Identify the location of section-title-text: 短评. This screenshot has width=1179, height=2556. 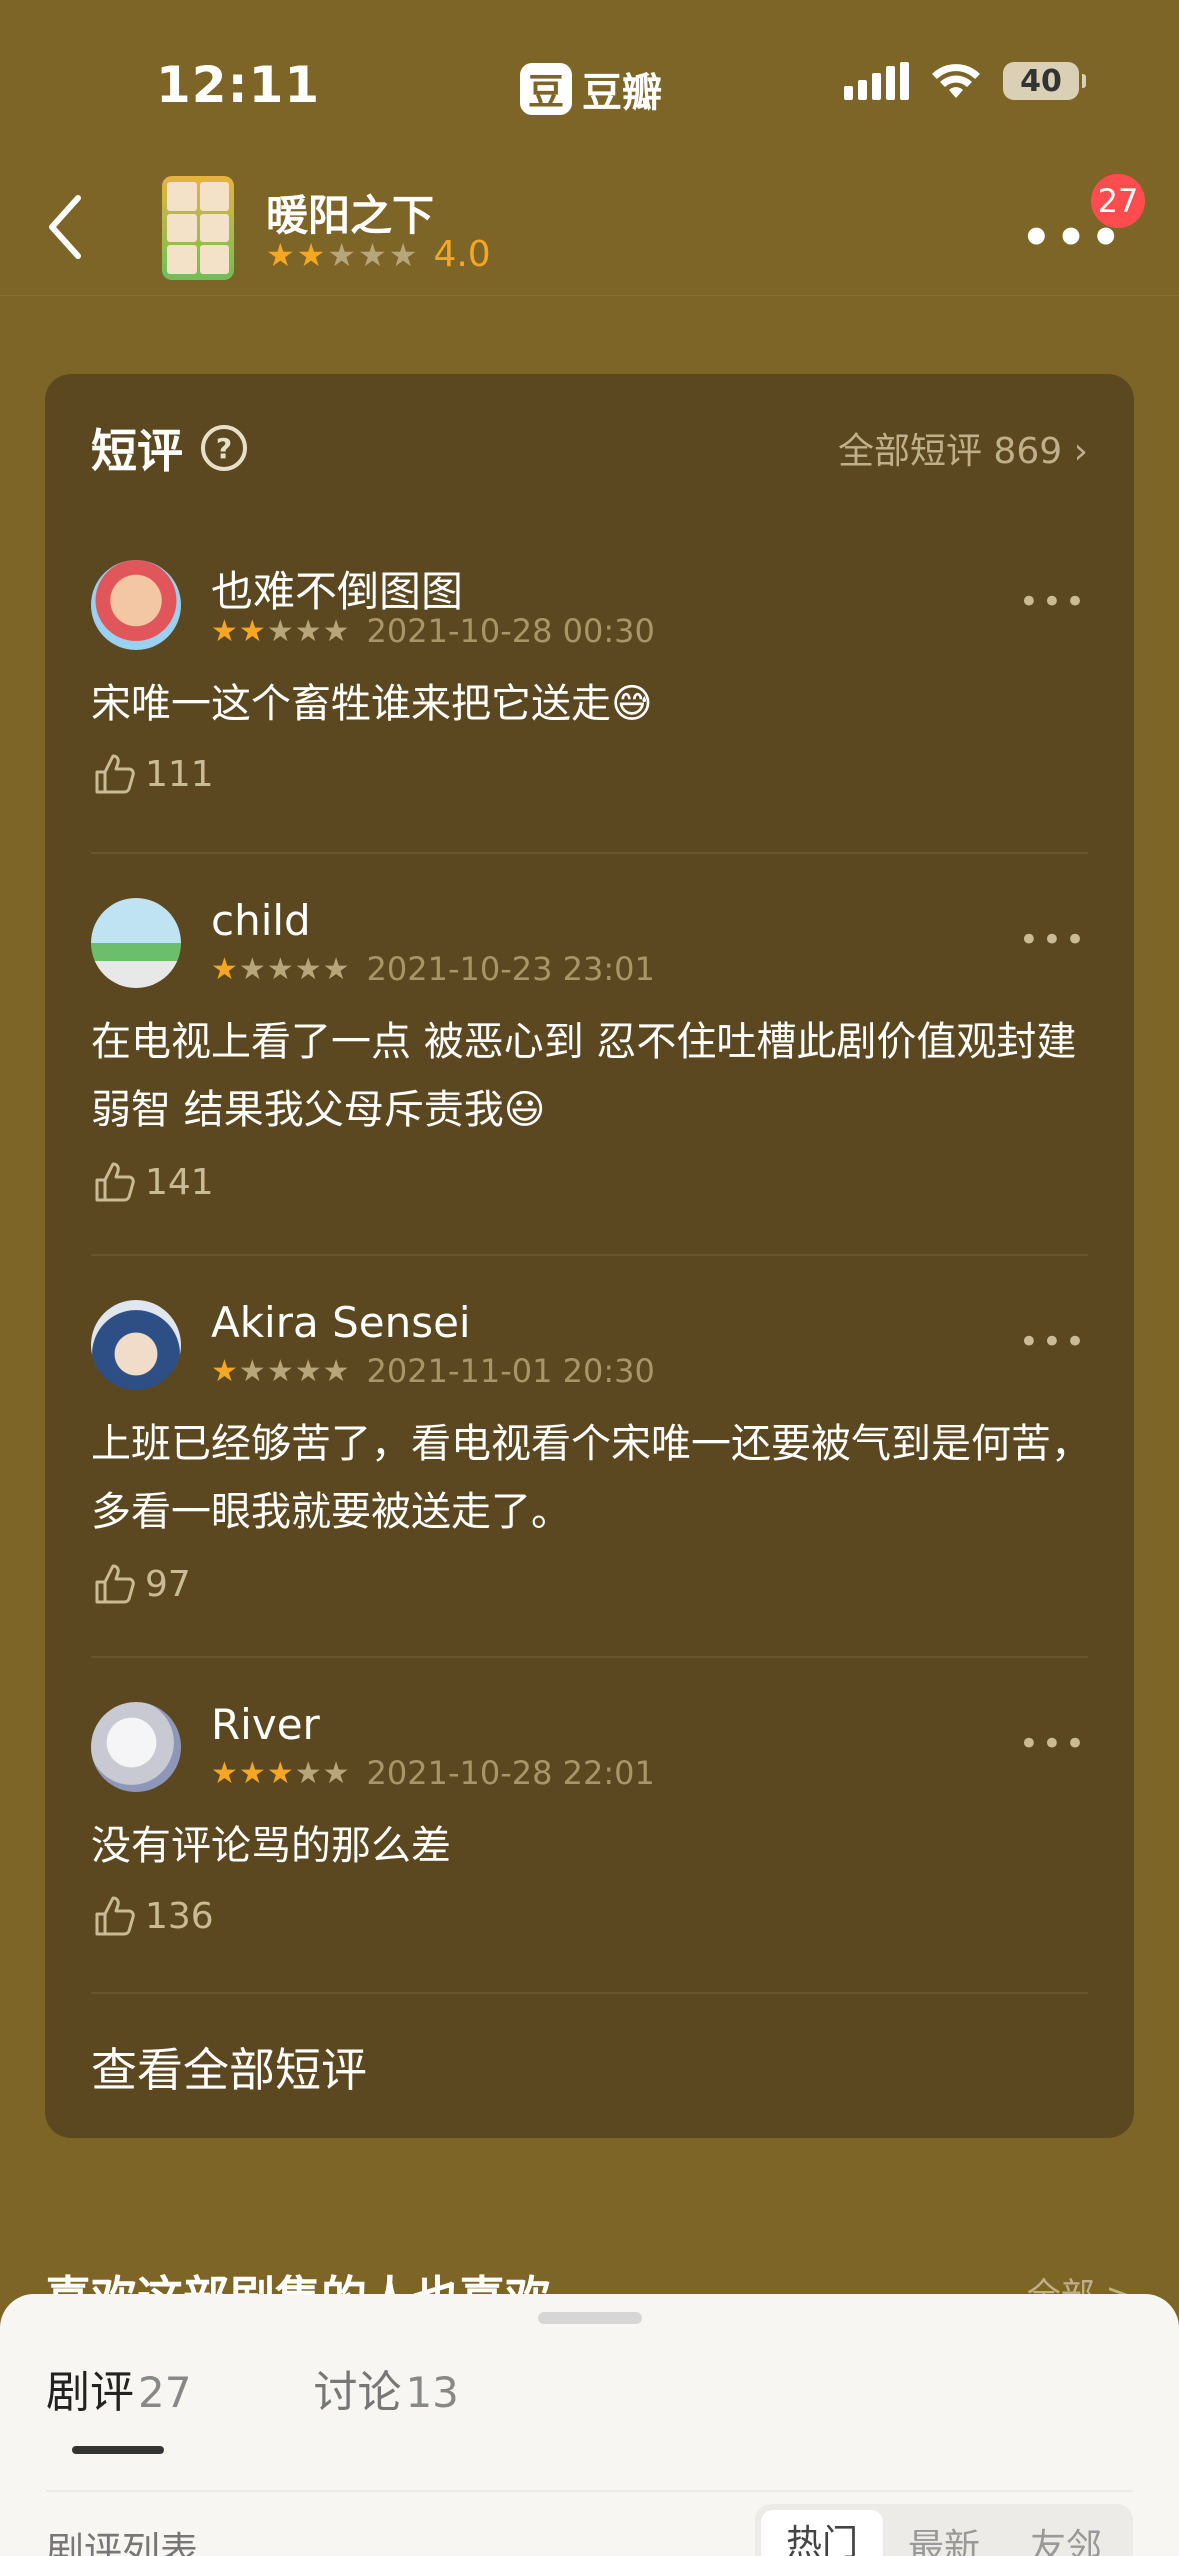
(137, 451).